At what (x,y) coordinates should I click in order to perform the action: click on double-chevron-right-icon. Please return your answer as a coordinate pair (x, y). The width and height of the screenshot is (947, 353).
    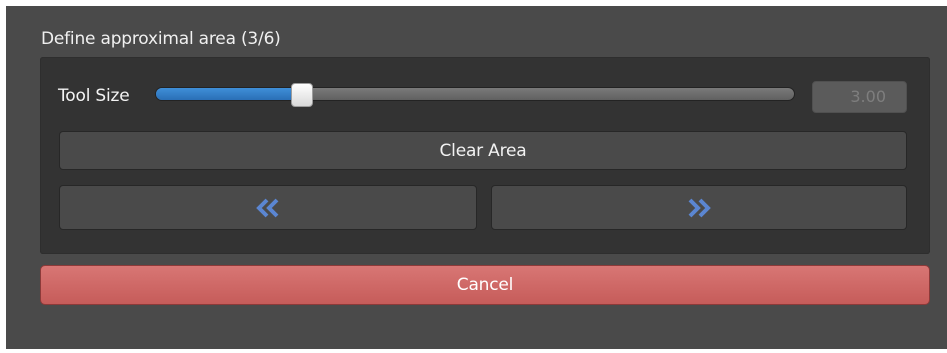
    Looking at the image, I should click on (699, 208).